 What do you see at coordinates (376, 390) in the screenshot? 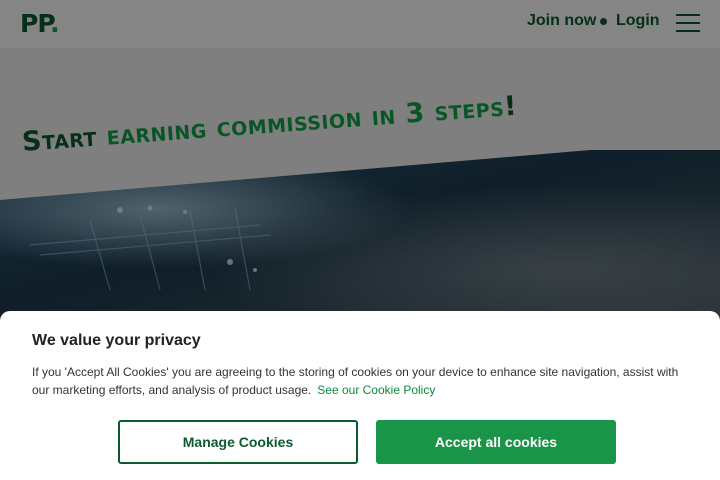
I see `cookie-policy-link: See our Cookie Policy` at bounding box center [376, 390].